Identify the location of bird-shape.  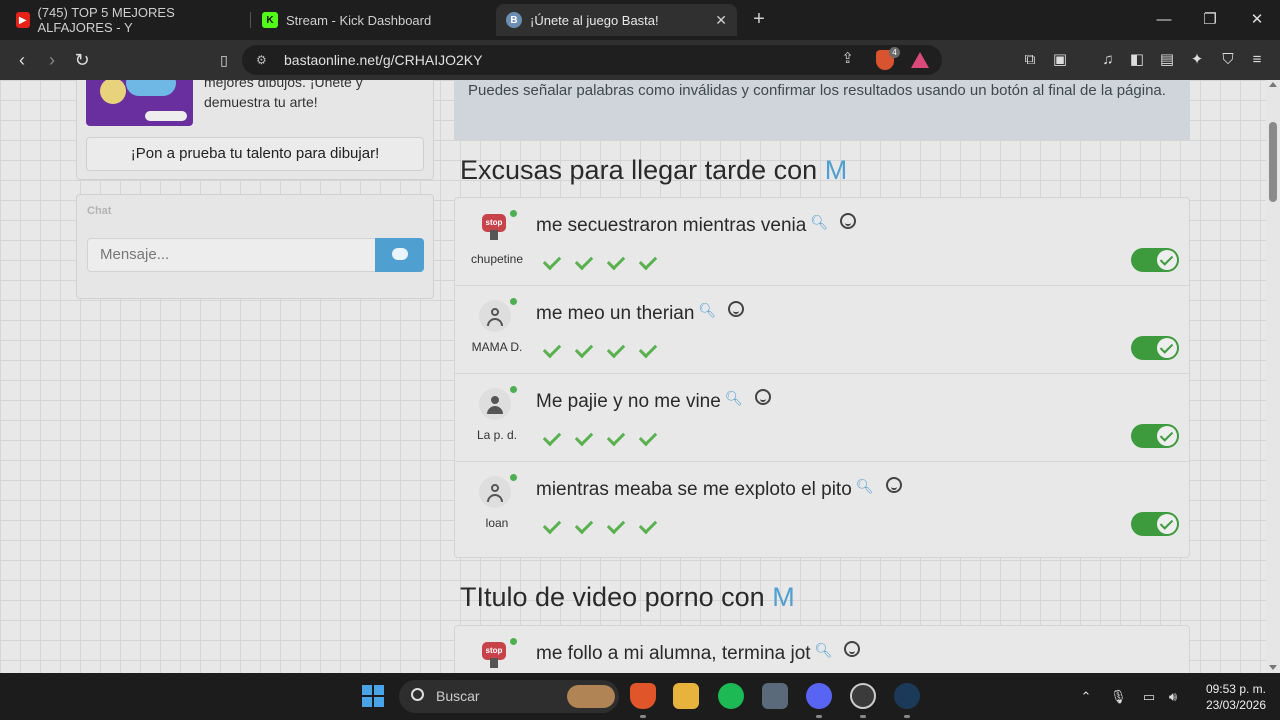
(113, 92).